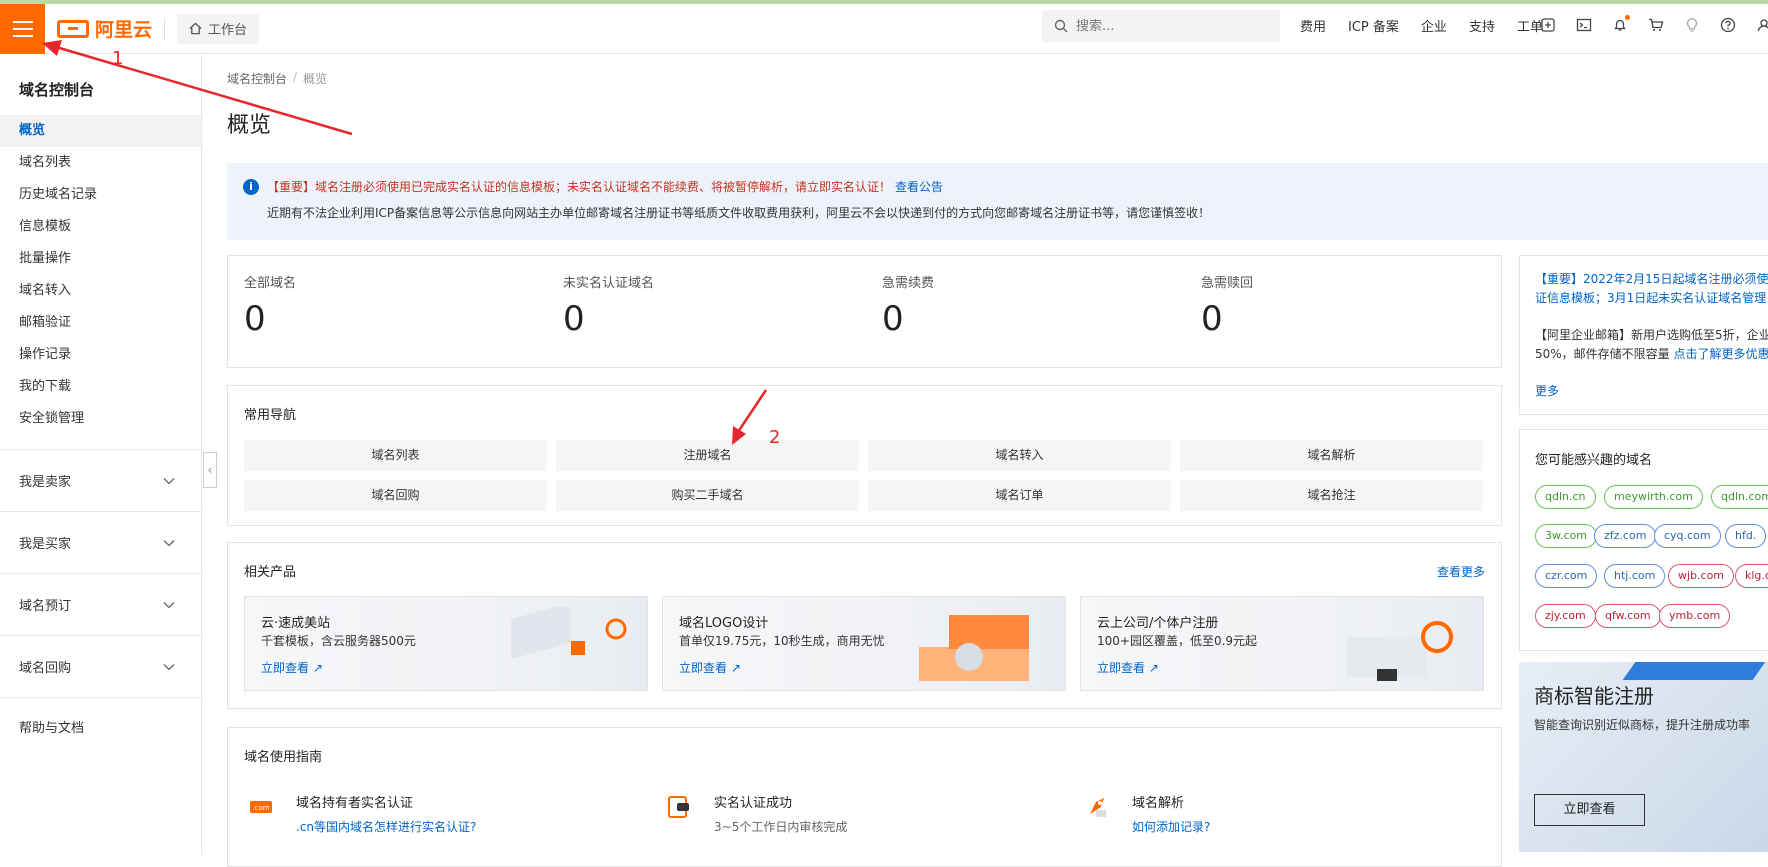 The image size is (1768, 867). I want to click on product-card-logo-design: 域名LOGO设计 首单仅19.75元，10秒生成，商用无忧 立即查看 ↗, so click(864, 643).